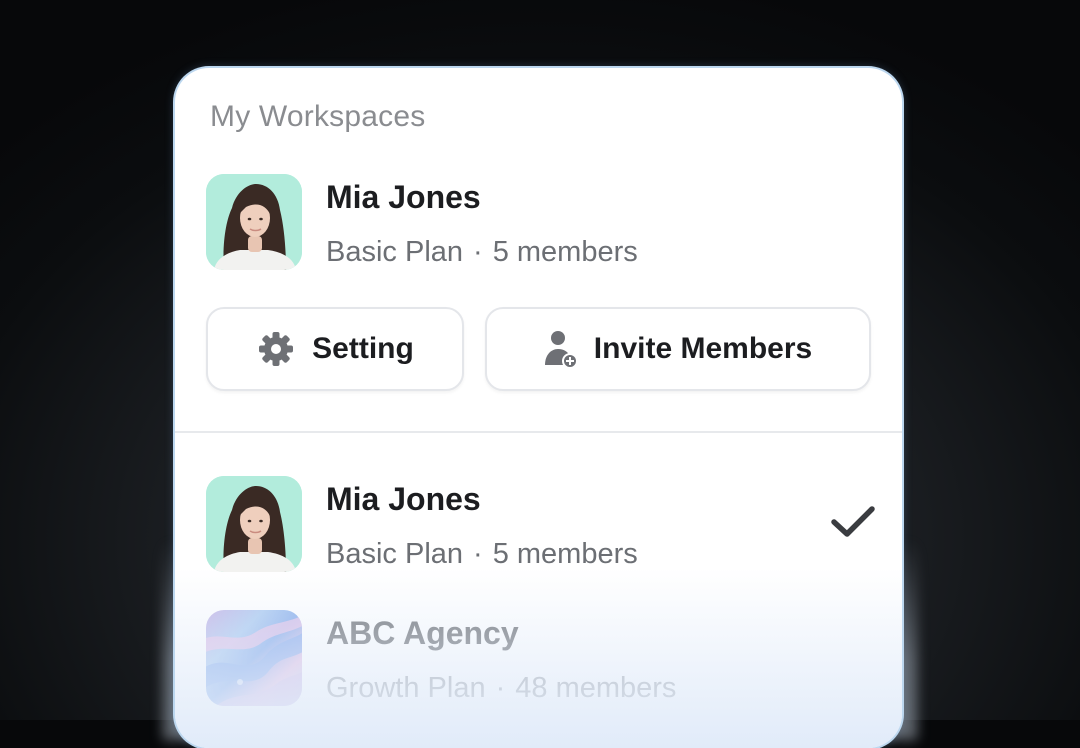 The width and height of the screenshot is (1080, 748). What do you see at coordinates (541, 224) in the screenshot?
I see `current-workspace: Mia Jones Basic Plan · 5 members` at bounding box center [541, 224].